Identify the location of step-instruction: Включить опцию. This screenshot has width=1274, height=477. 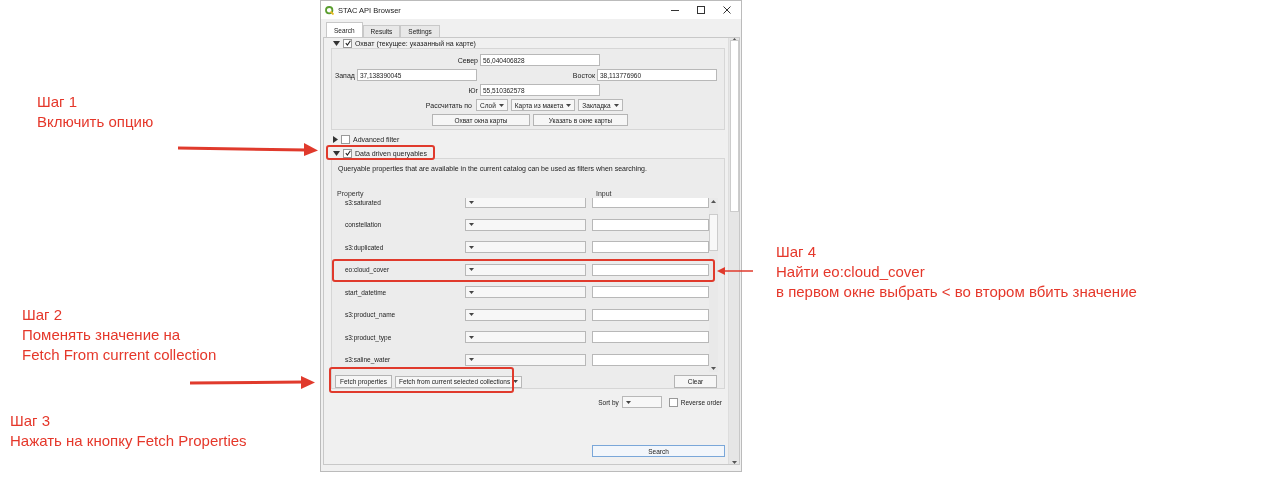
(95, 122).